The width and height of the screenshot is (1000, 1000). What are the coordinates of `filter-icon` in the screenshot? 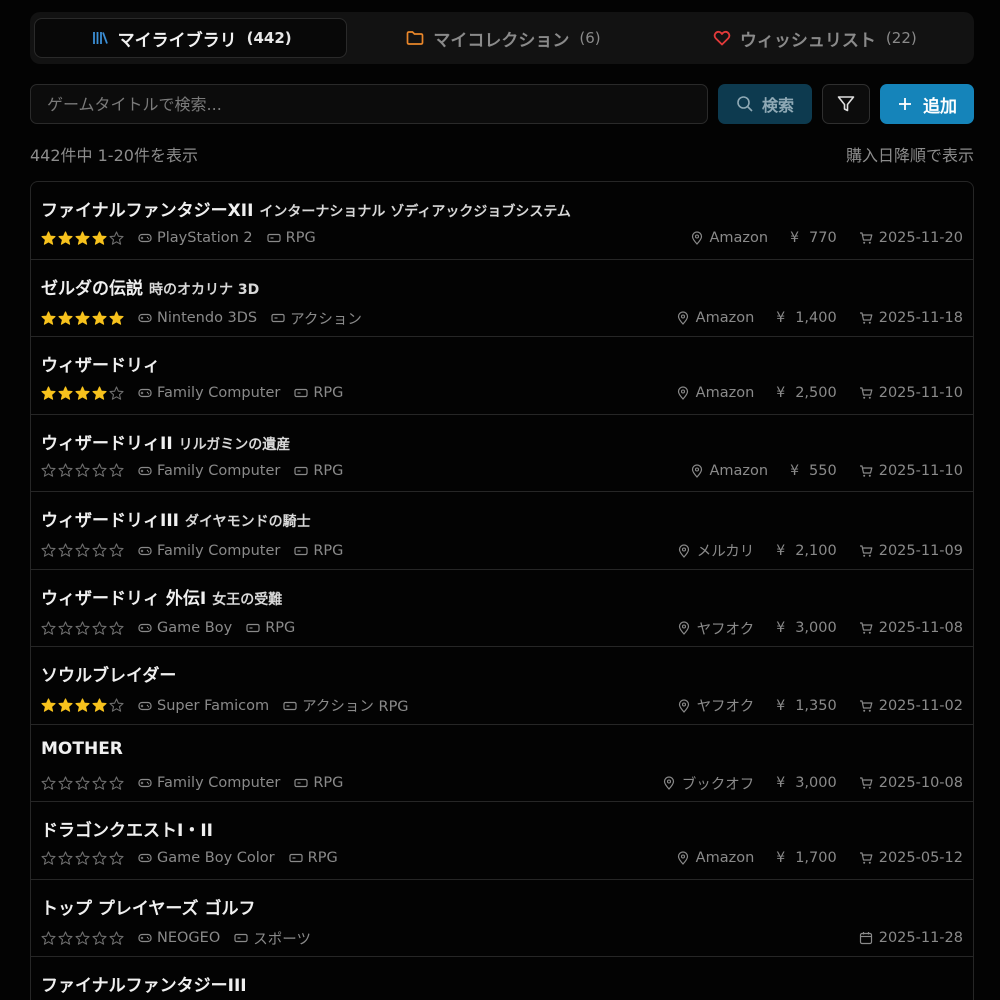 It's located at (846, 104).